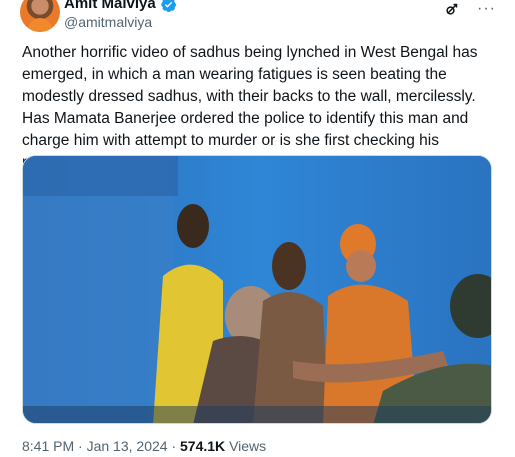 The height and width of the screenshot is (457, 515). I want to click on display-name: Amit Malviya, so click(110, 6).